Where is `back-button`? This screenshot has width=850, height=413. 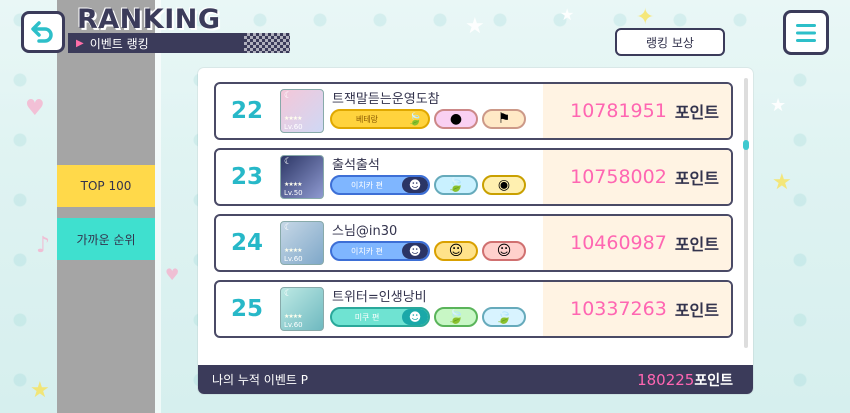 back-button is located at coordinates (43, 32).